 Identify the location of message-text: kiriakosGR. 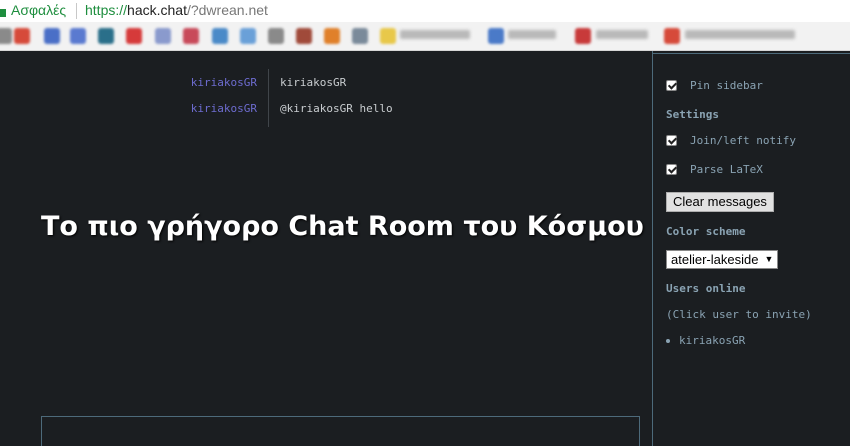
(313, 82).